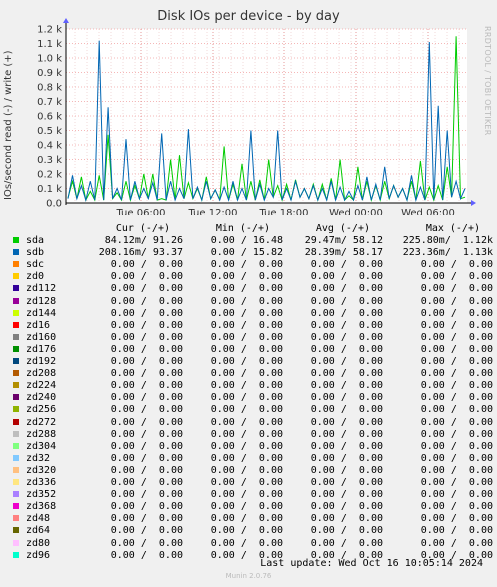  Describe the element at coordinates (142, 228) in the screenshot. I see `column-header-cur: Cur (-/+)` at that location.